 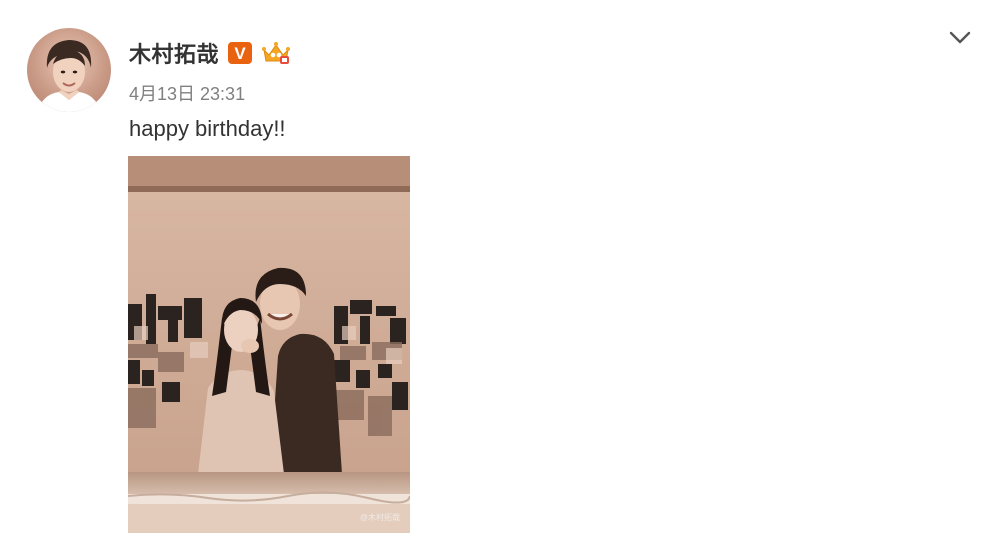 What do you see at coordinates (69, 76) in the screenshot?
I see `avatar-portrait` at bounding box center [69, 76].